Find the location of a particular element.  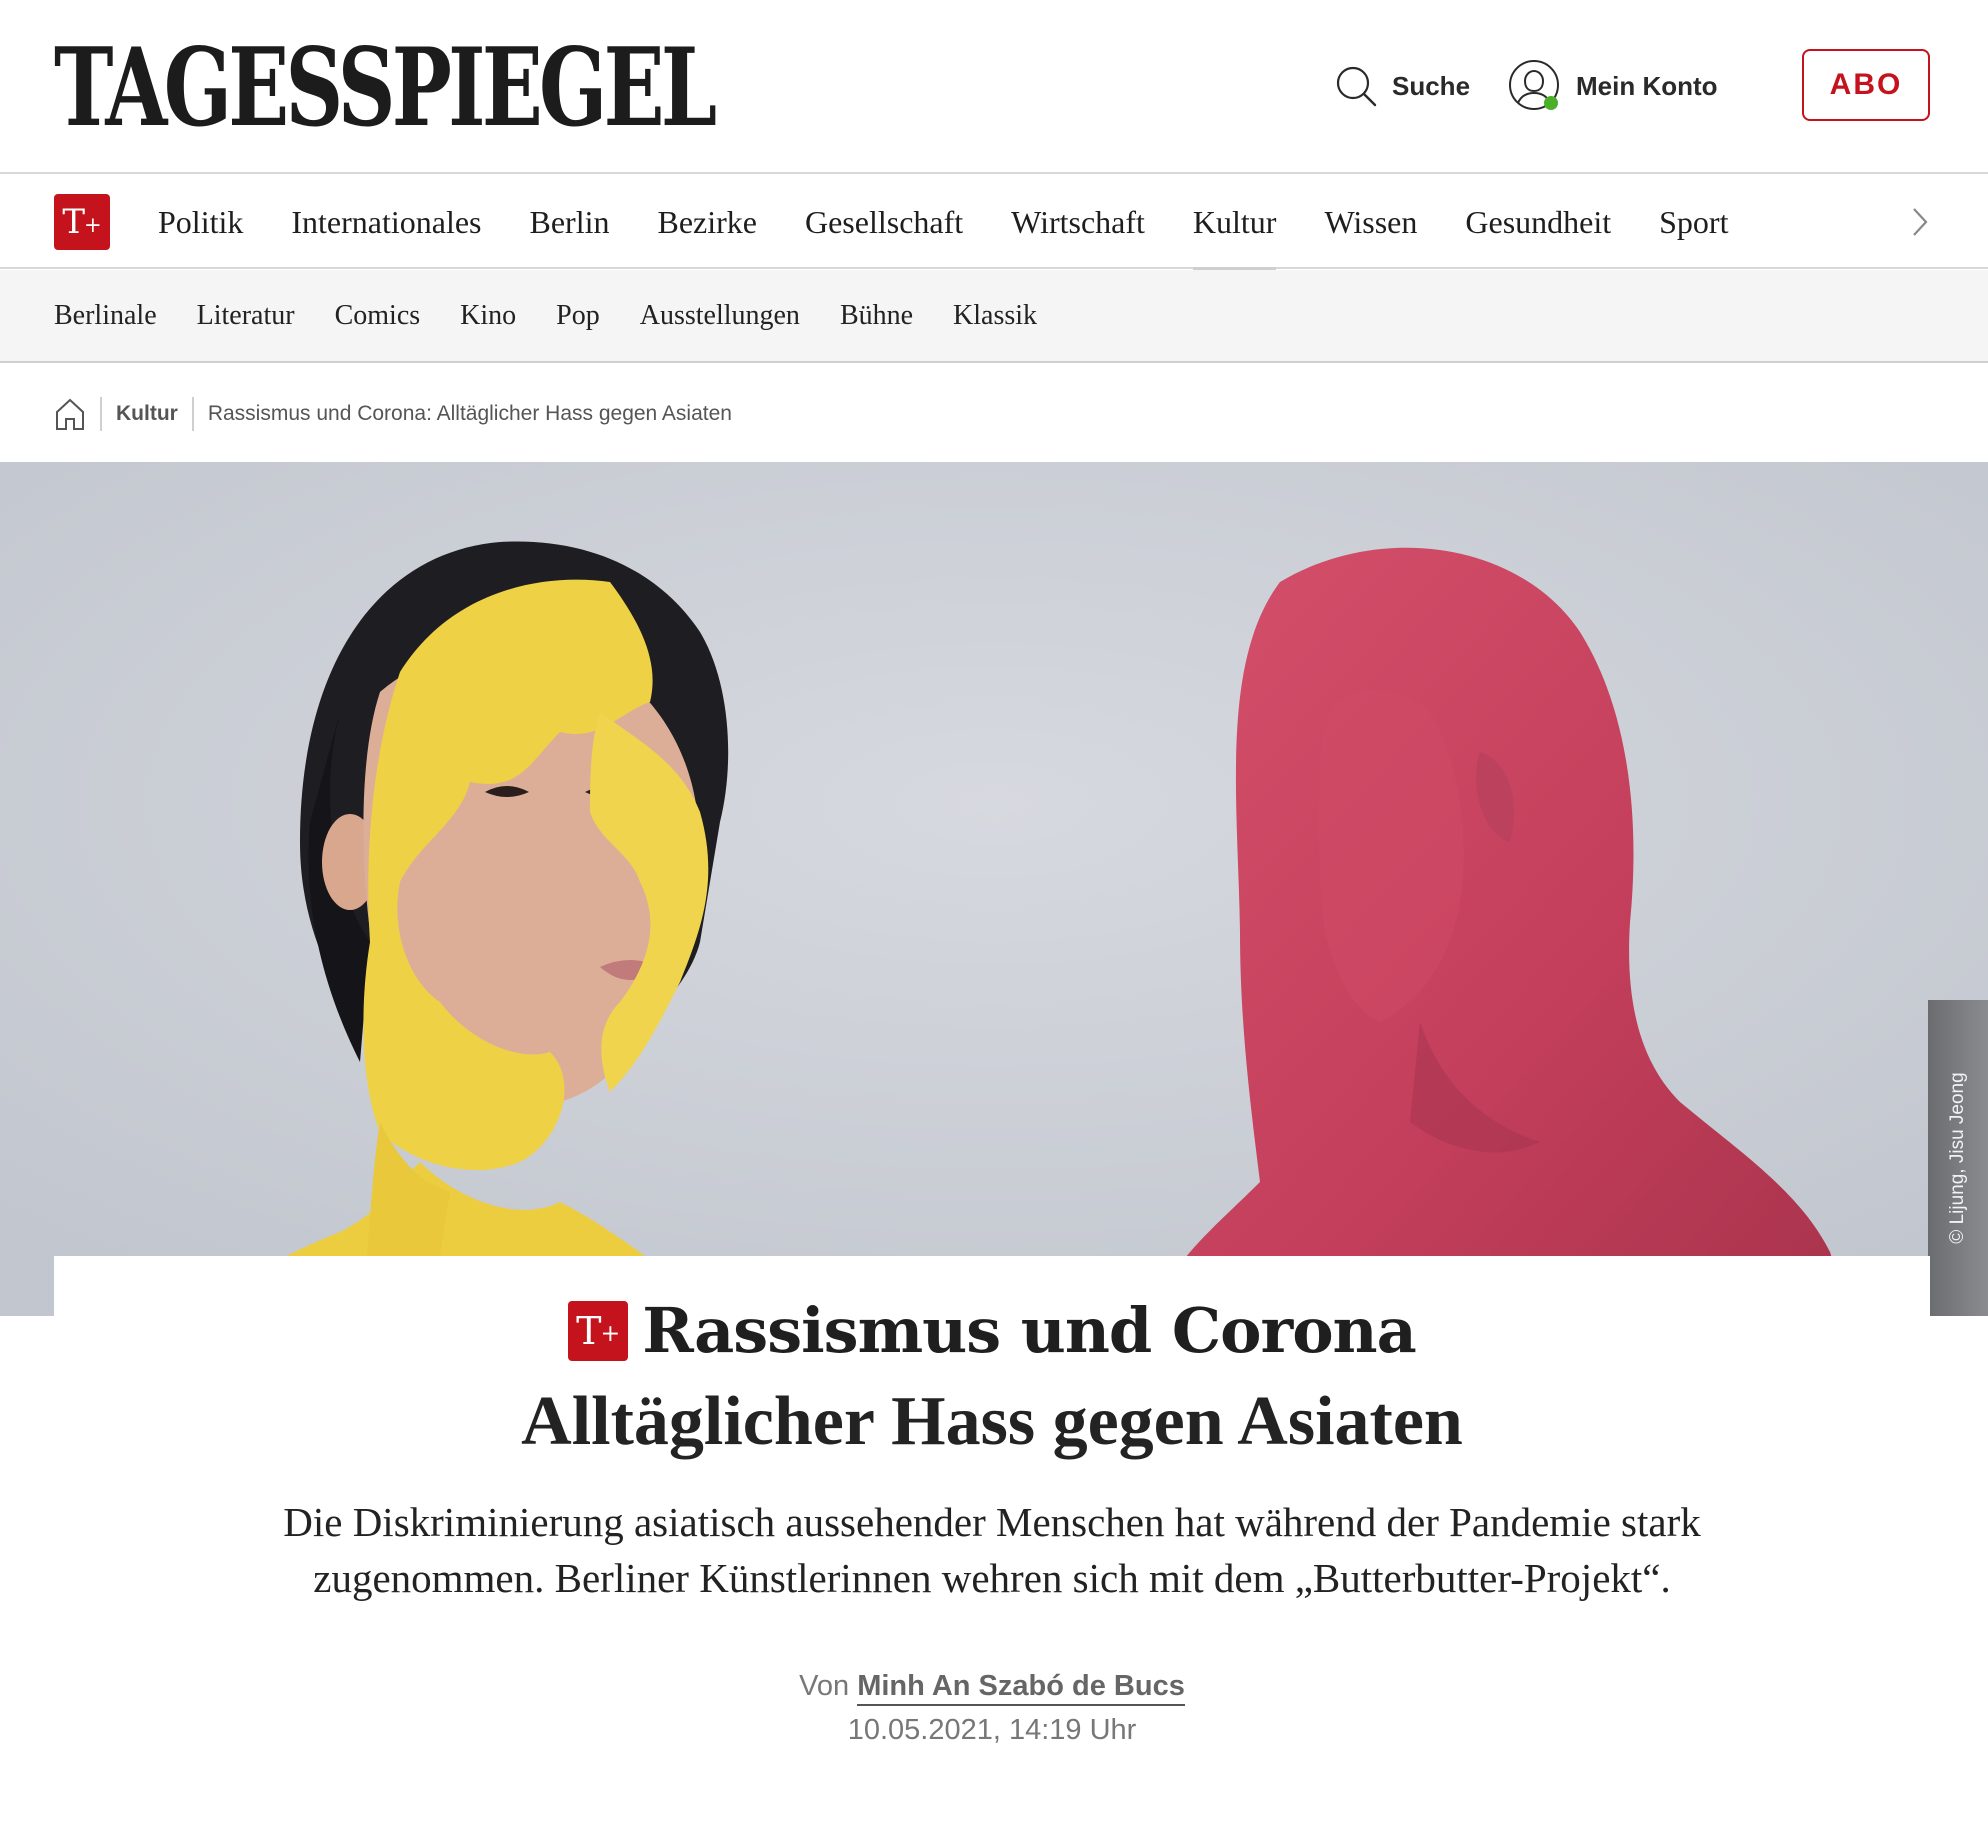

article-title: Alltäglicher Hass gegen Asiaten is located at coordinates (992, 1421).